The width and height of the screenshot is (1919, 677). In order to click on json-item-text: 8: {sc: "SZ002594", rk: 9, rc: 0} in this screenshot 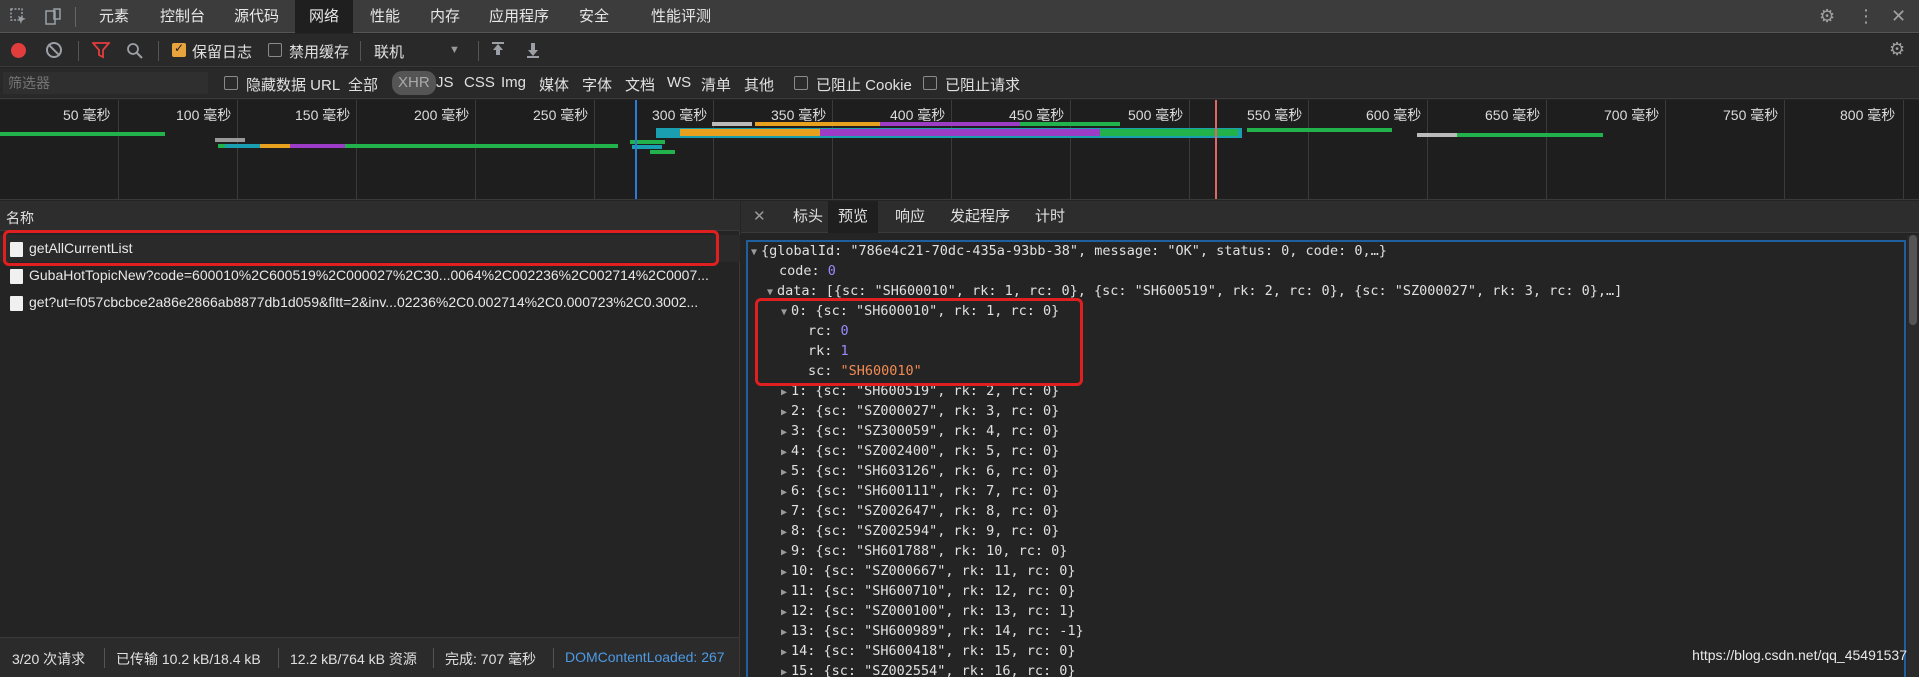, I will do `click(925, 531)`.